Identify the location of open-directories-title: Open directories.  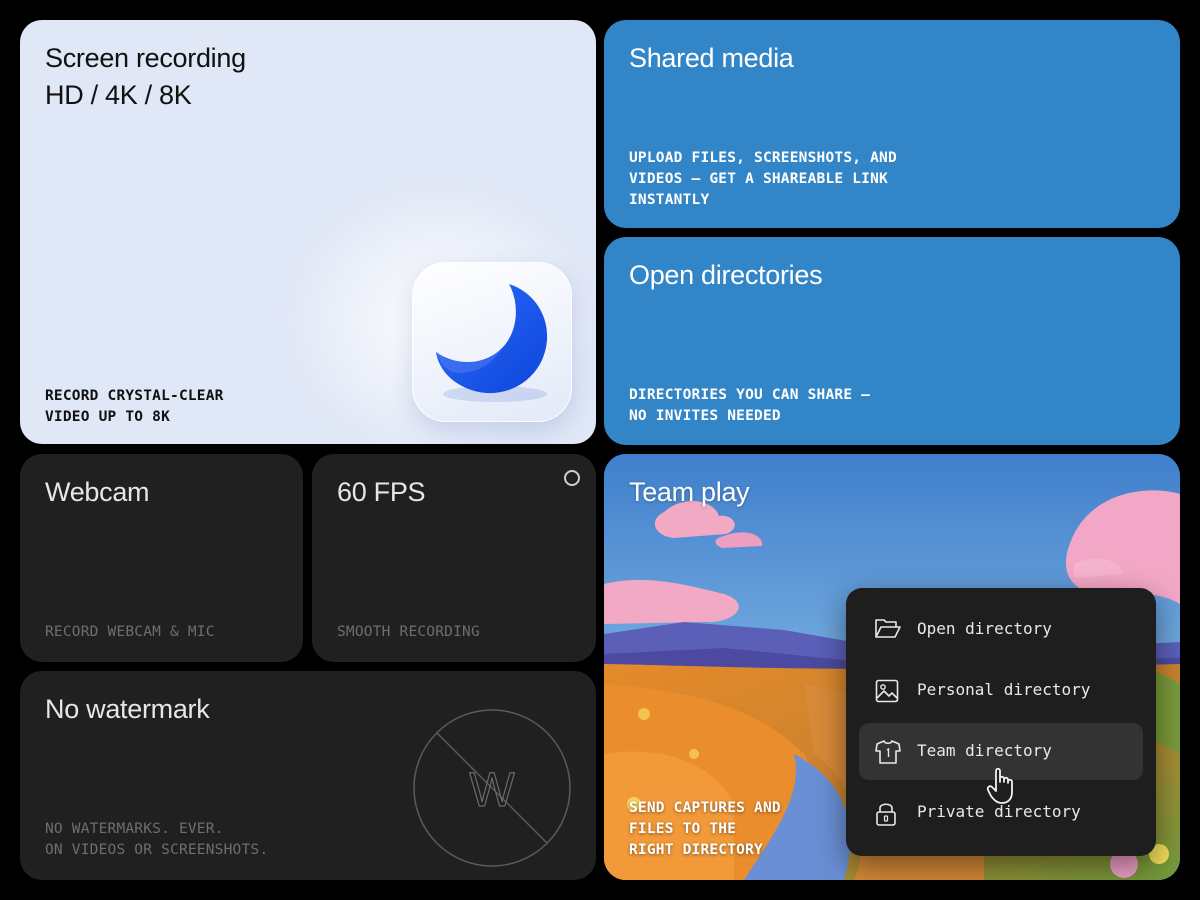
(726, 275).